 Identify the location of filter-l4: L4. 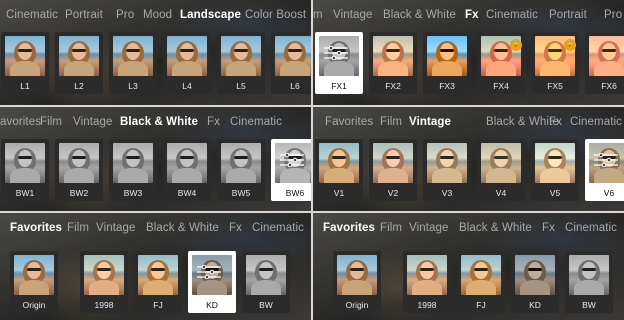
(187, 63).